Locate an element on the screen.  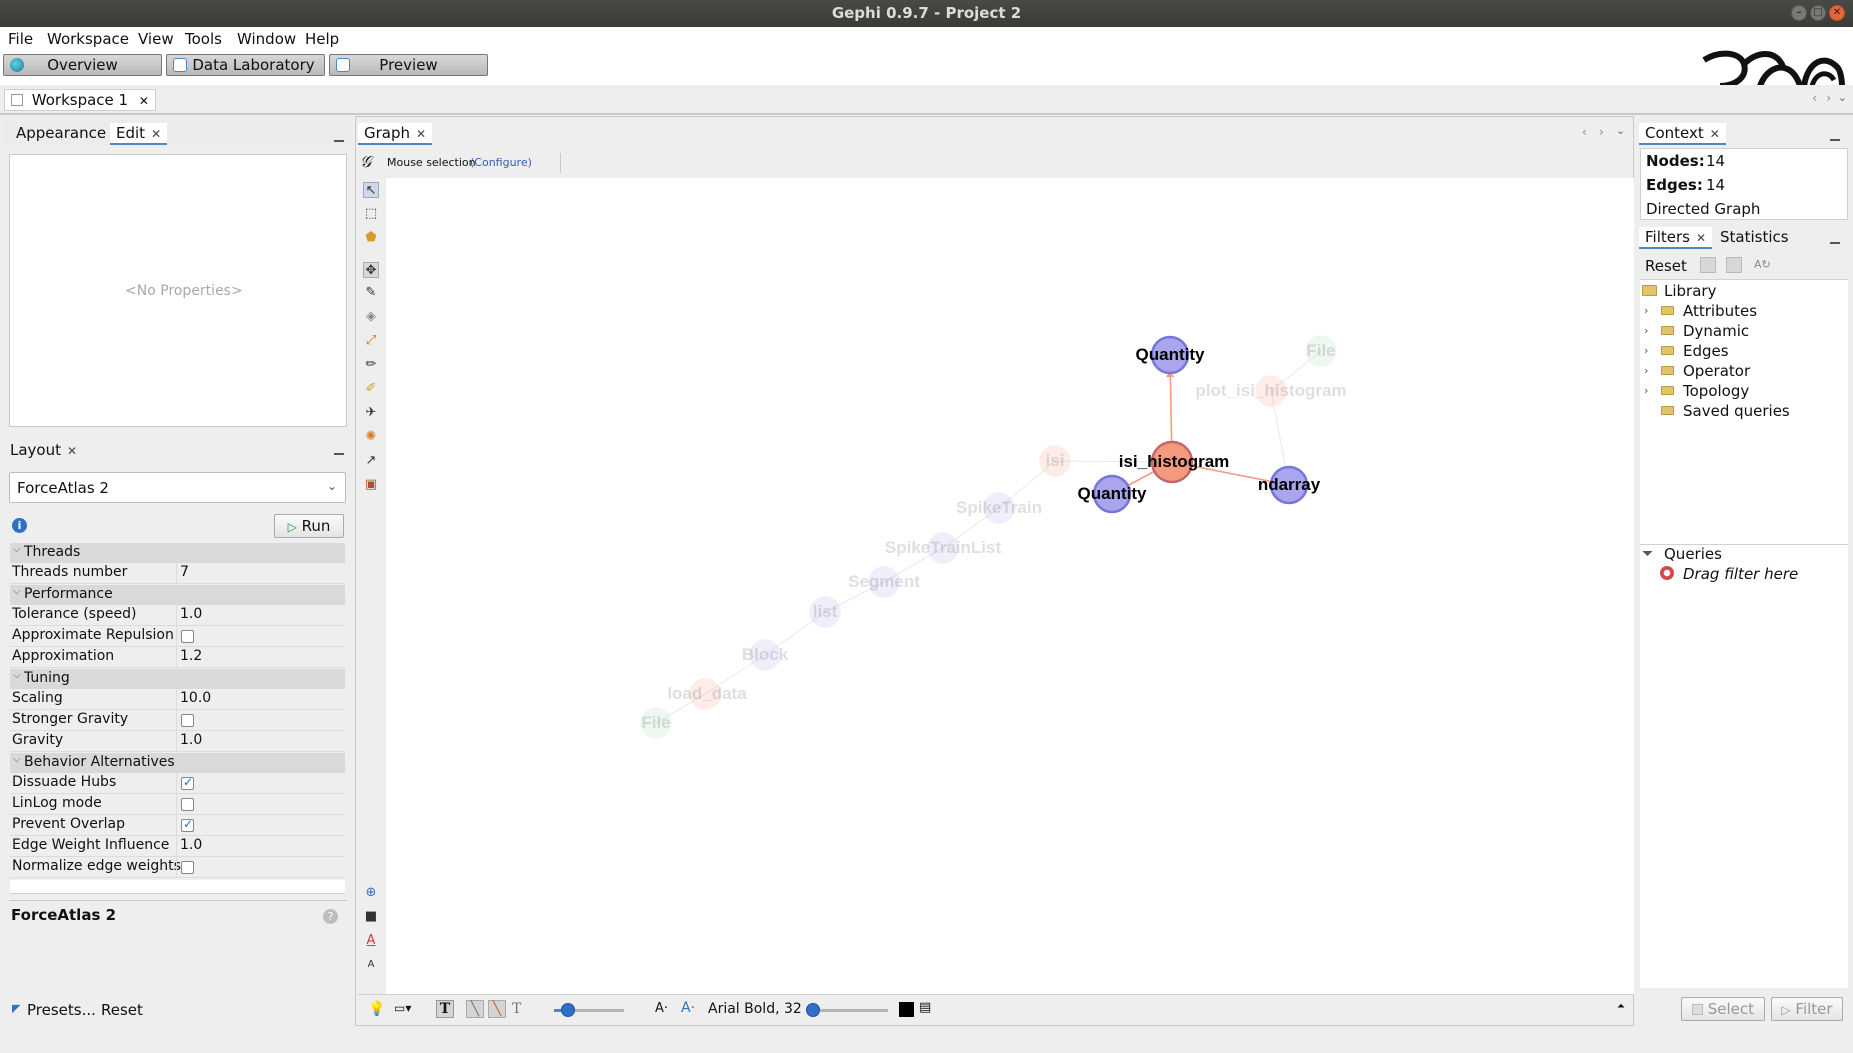
category-behavior-alternatives: ⌵ Behavior Alternatives is located at coordinates (177, 763).